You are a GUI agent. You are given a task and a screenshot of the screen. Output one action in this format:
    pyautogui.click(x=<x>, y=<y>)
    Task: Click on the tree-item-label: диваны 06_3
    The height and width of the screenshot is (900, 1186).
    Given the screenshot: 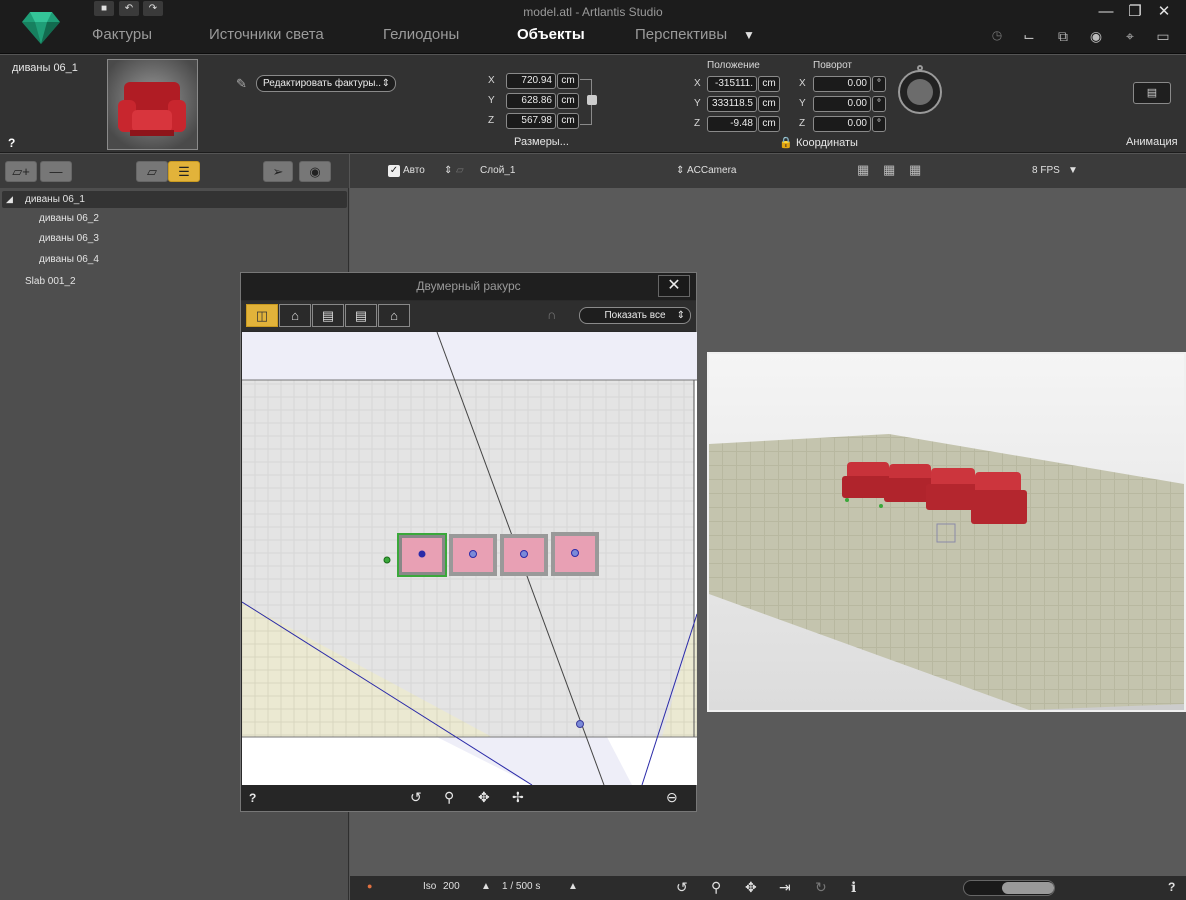 What is the action you would take?
    pyautogui.click(x=69, y=238)
    